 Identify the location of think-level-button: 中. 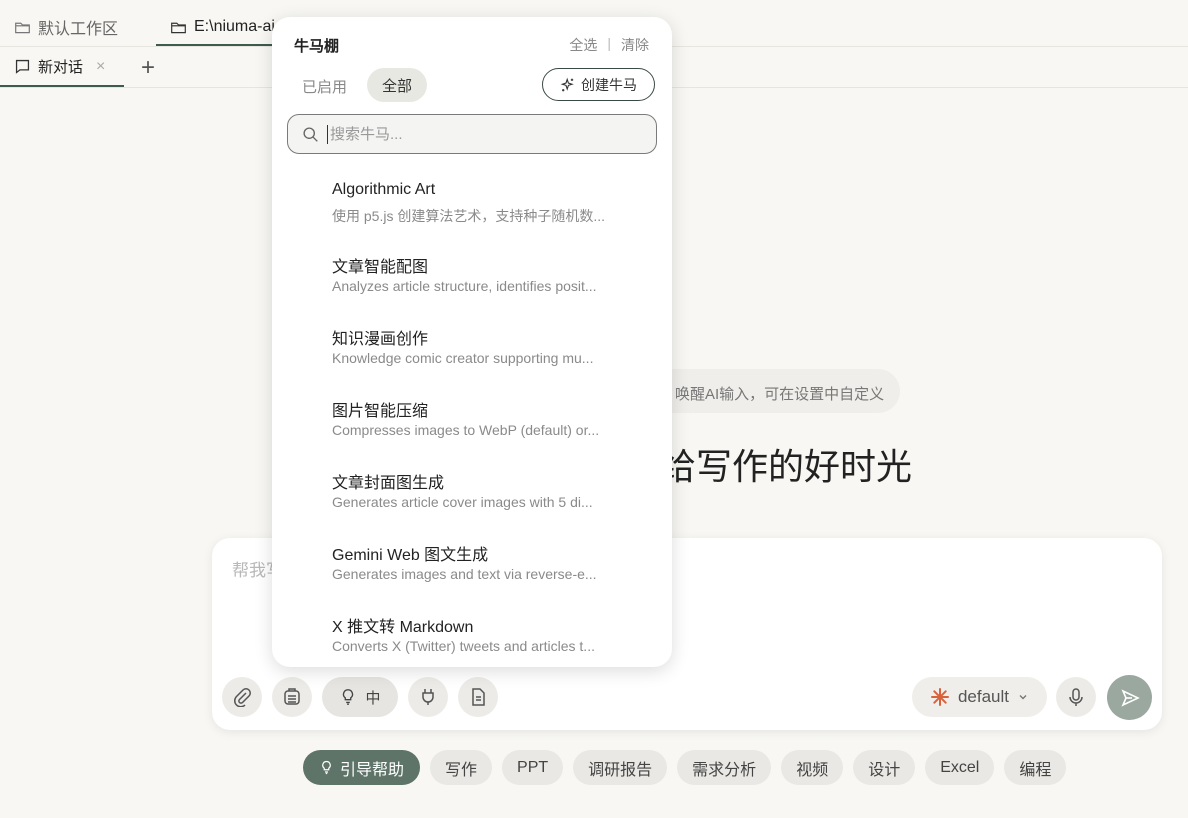
(360, 697).